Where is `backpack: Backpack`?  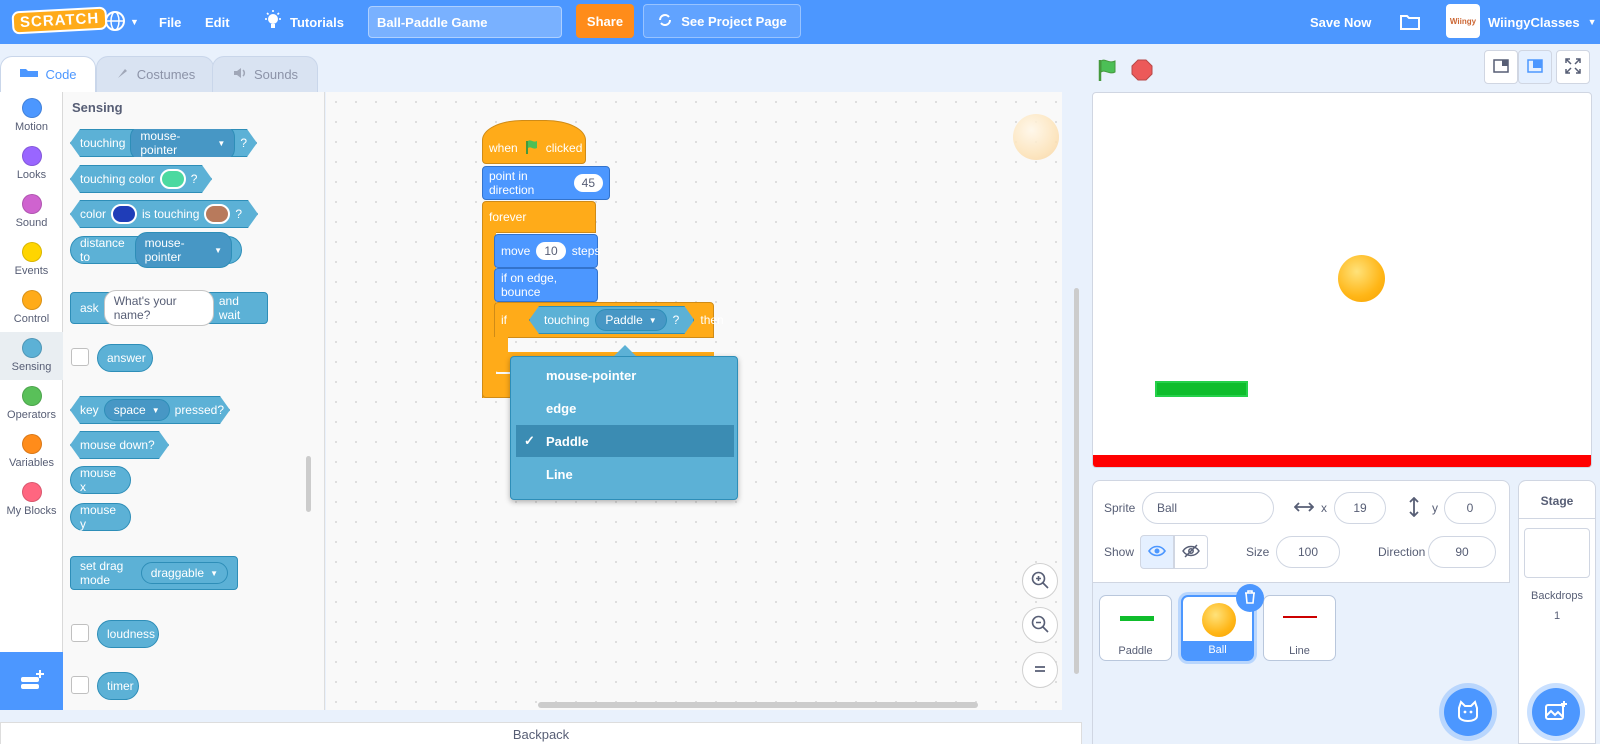 backpack: Backpack is located at coordinates (541, 733).